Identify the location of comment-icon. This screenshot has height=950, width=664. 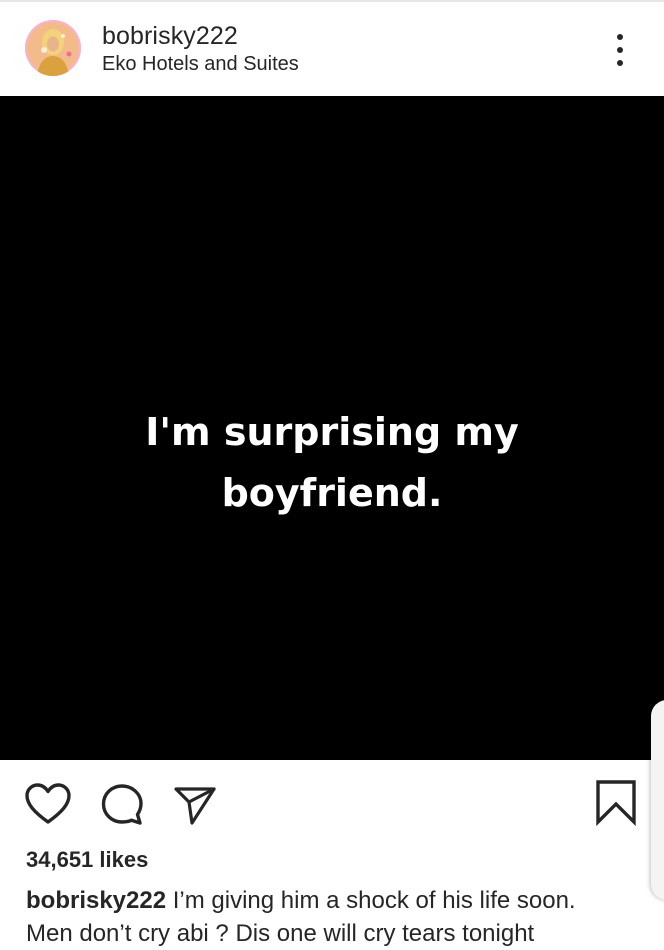
(123, 805).